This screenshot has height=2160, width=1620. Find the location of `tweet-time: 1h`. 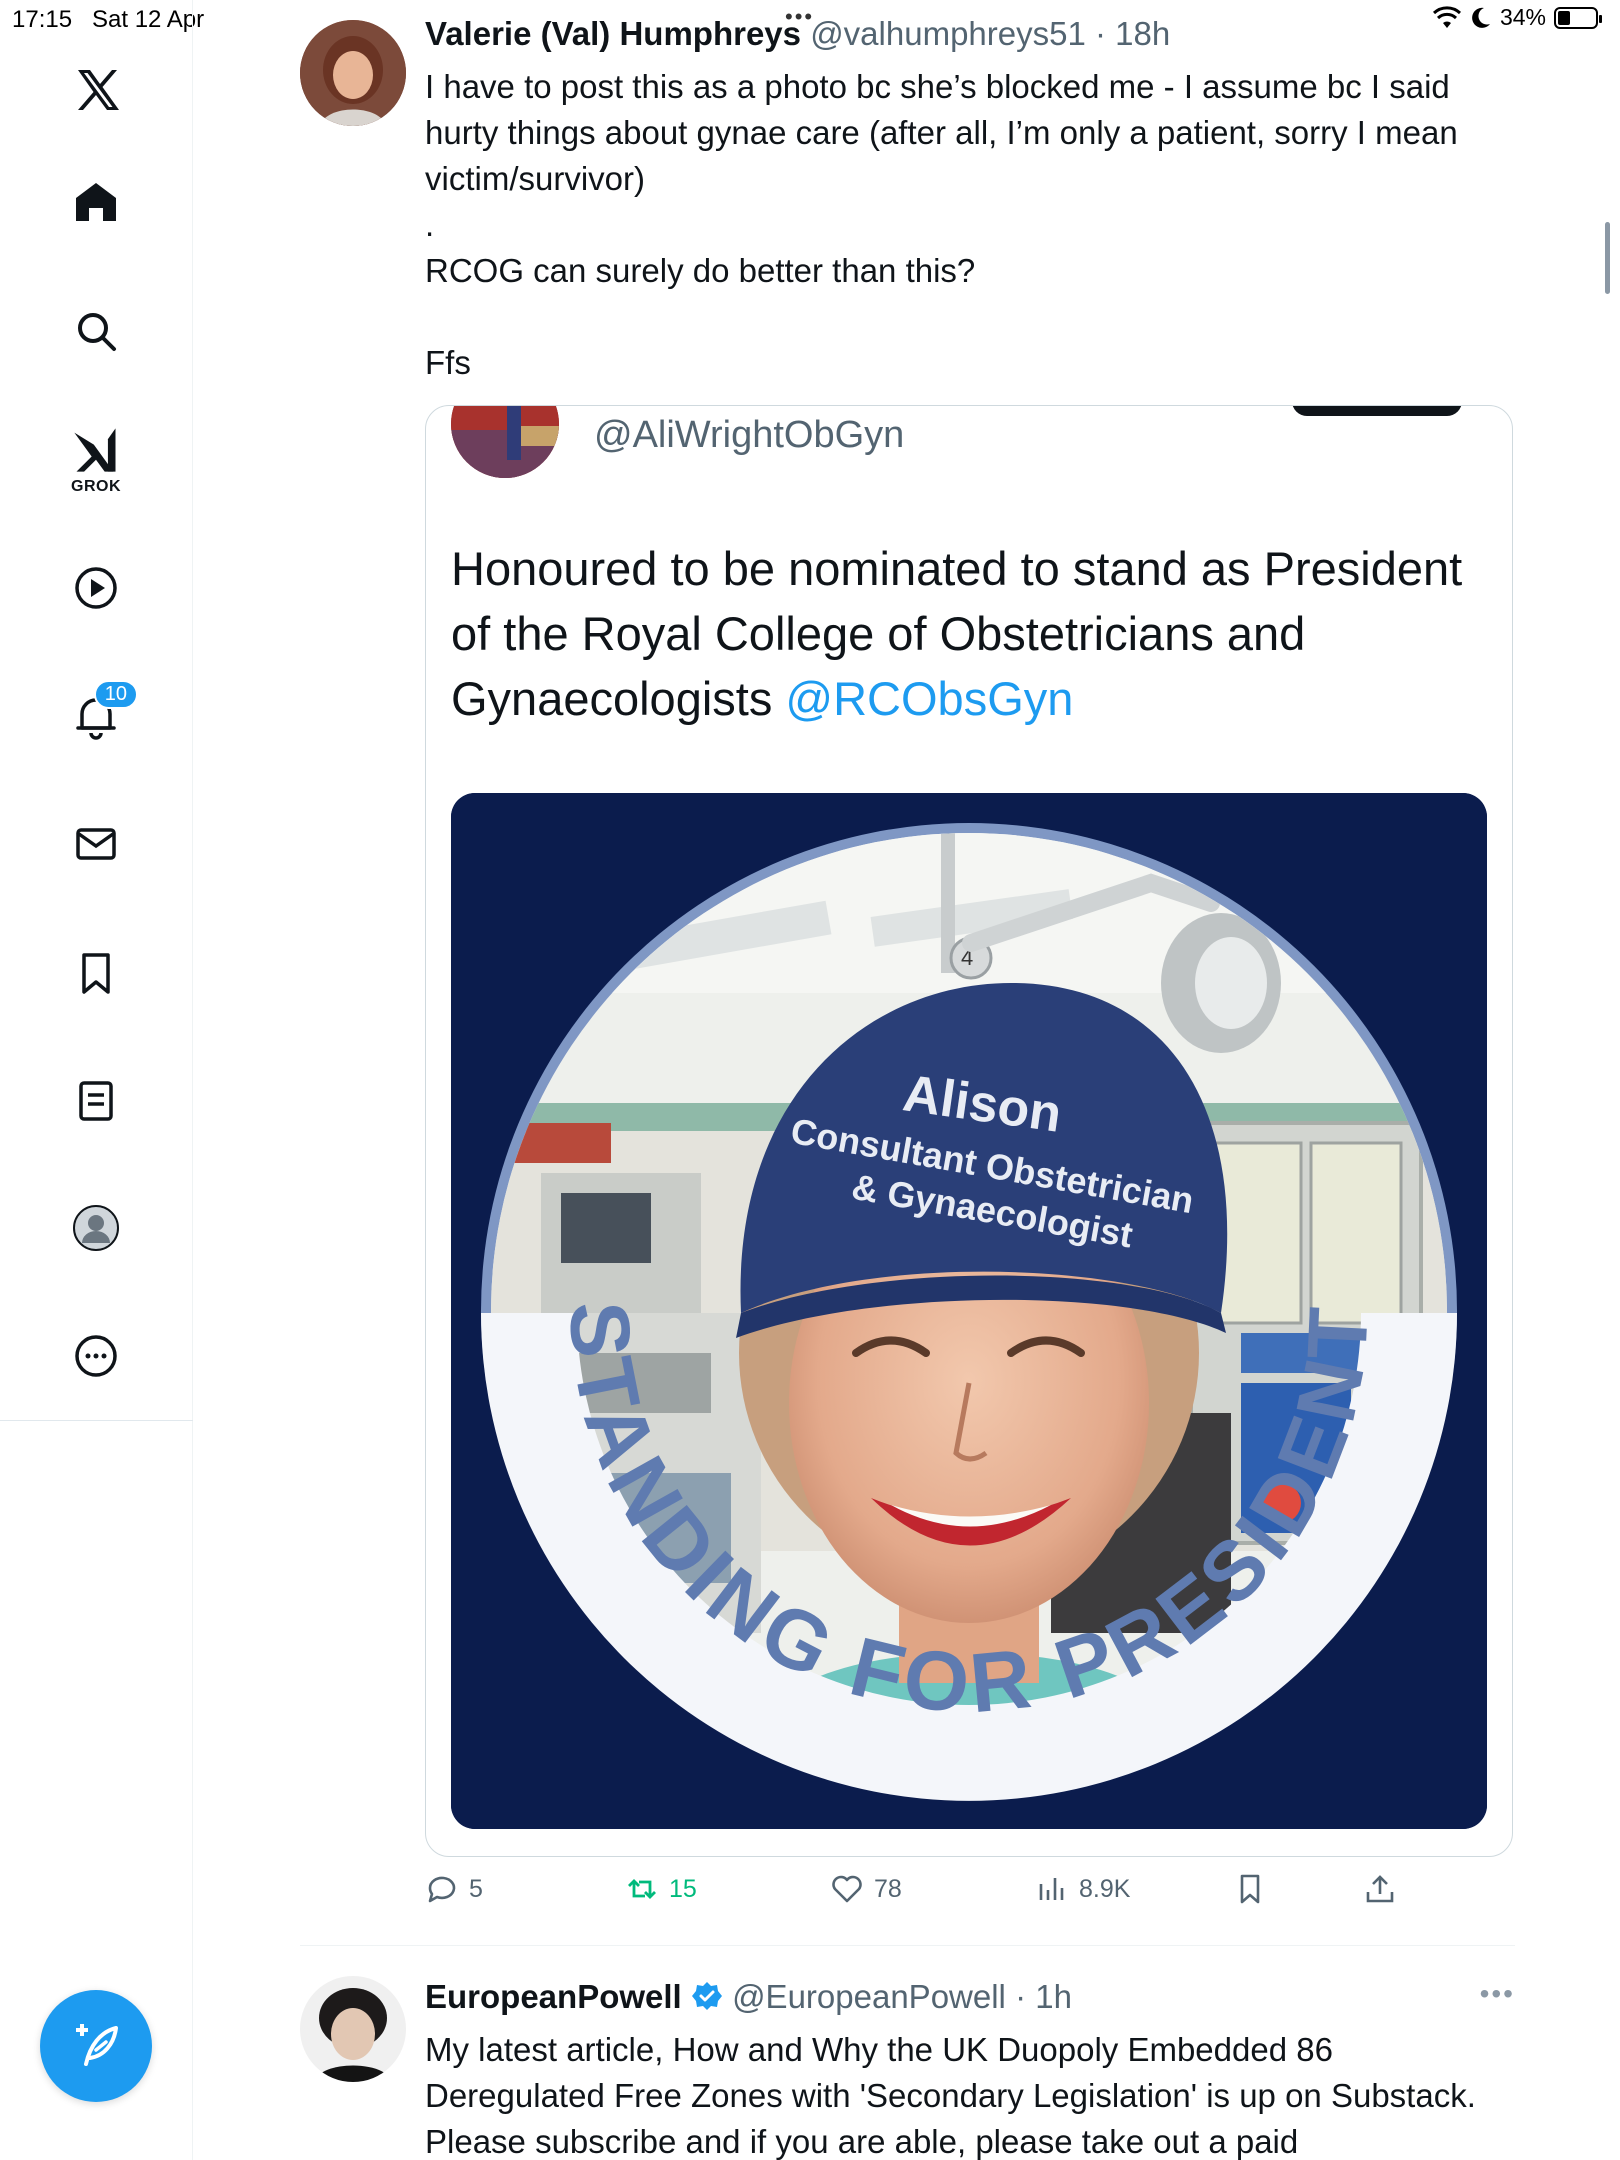

tweet-time: 1h is located at coordinates (1053, 1996).